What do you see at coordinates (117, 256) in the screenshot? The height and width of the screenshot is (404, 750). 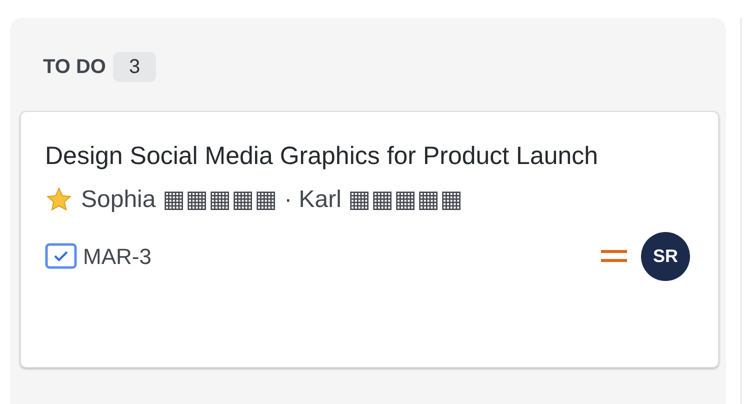 I see `issue-key: MAR-3` at bounding box center [117, 256].